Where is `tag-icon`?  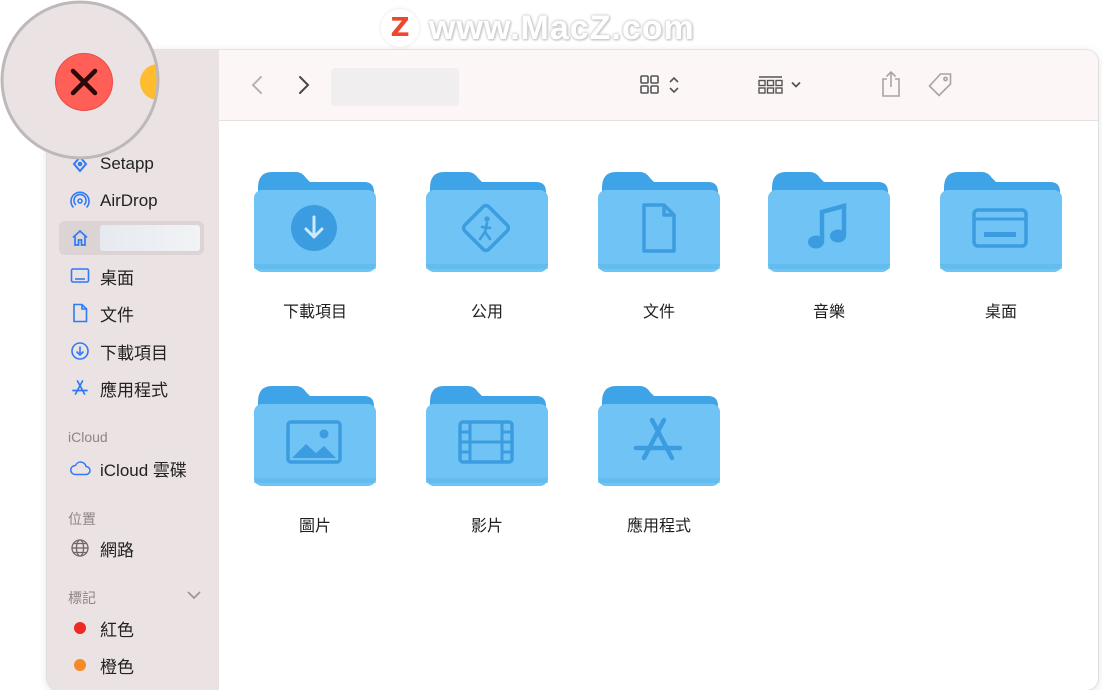
tag-icon is located at coordinates (940, 85).